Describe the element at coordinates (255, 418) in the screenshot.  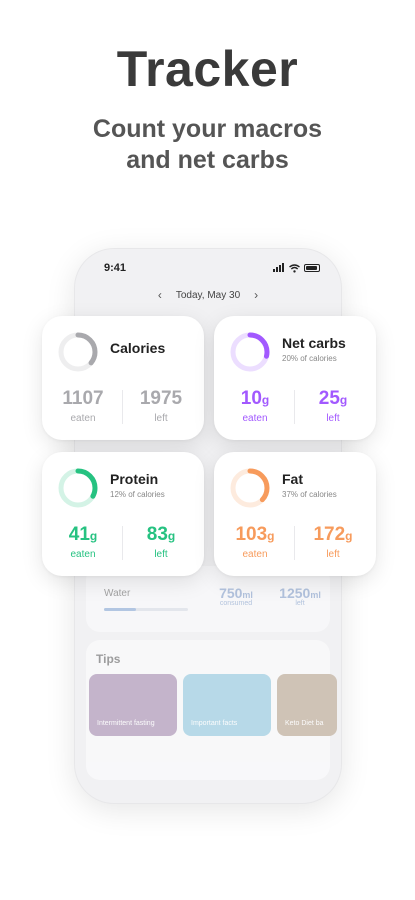
I see `net-carbs-eaten-label: eaten` at that location.